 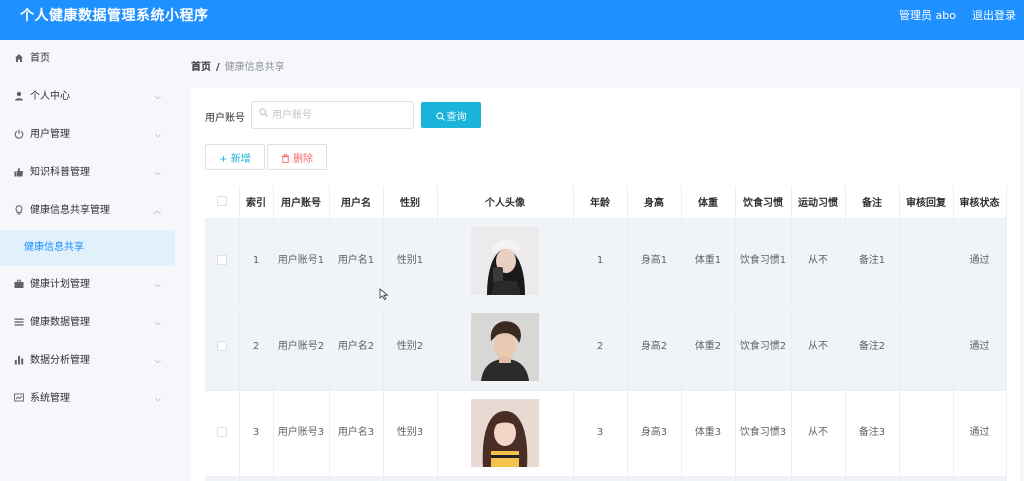 I want to click on query-button: 查询, so click(x=451, y=115).